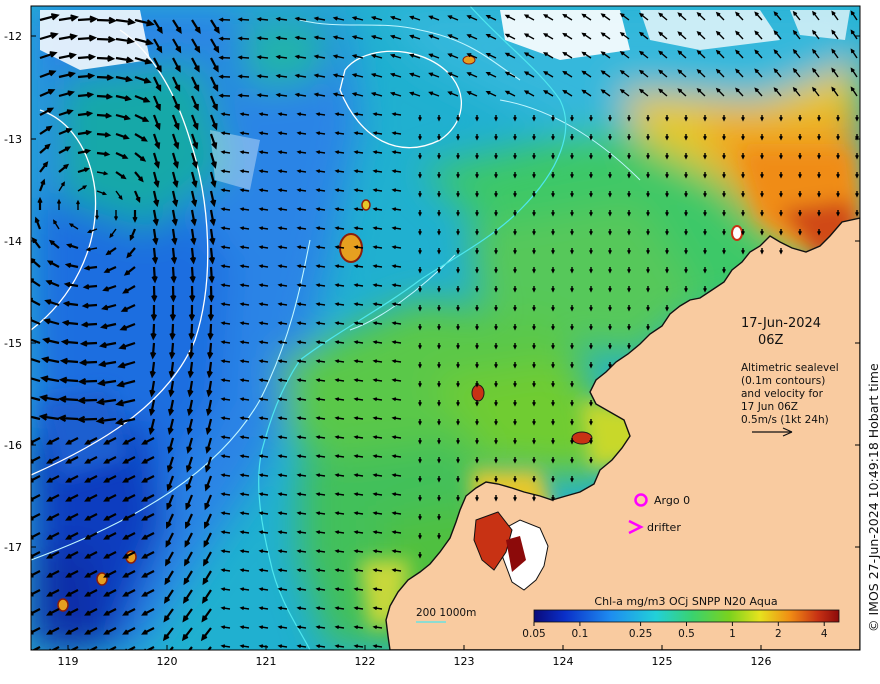 The height and width of the screenshot is (684, 880). What do you see at coordinates (783, 381) in the screenshot?
I see `legend-line: (0.1m contours)` at bounding box center [783, 381].